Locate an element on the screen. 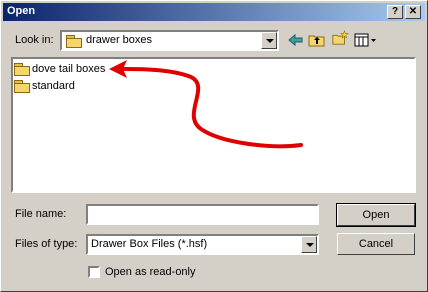 This screenshot has width=428, height=292. views-menu-icon is located at coordinates (366, 40).